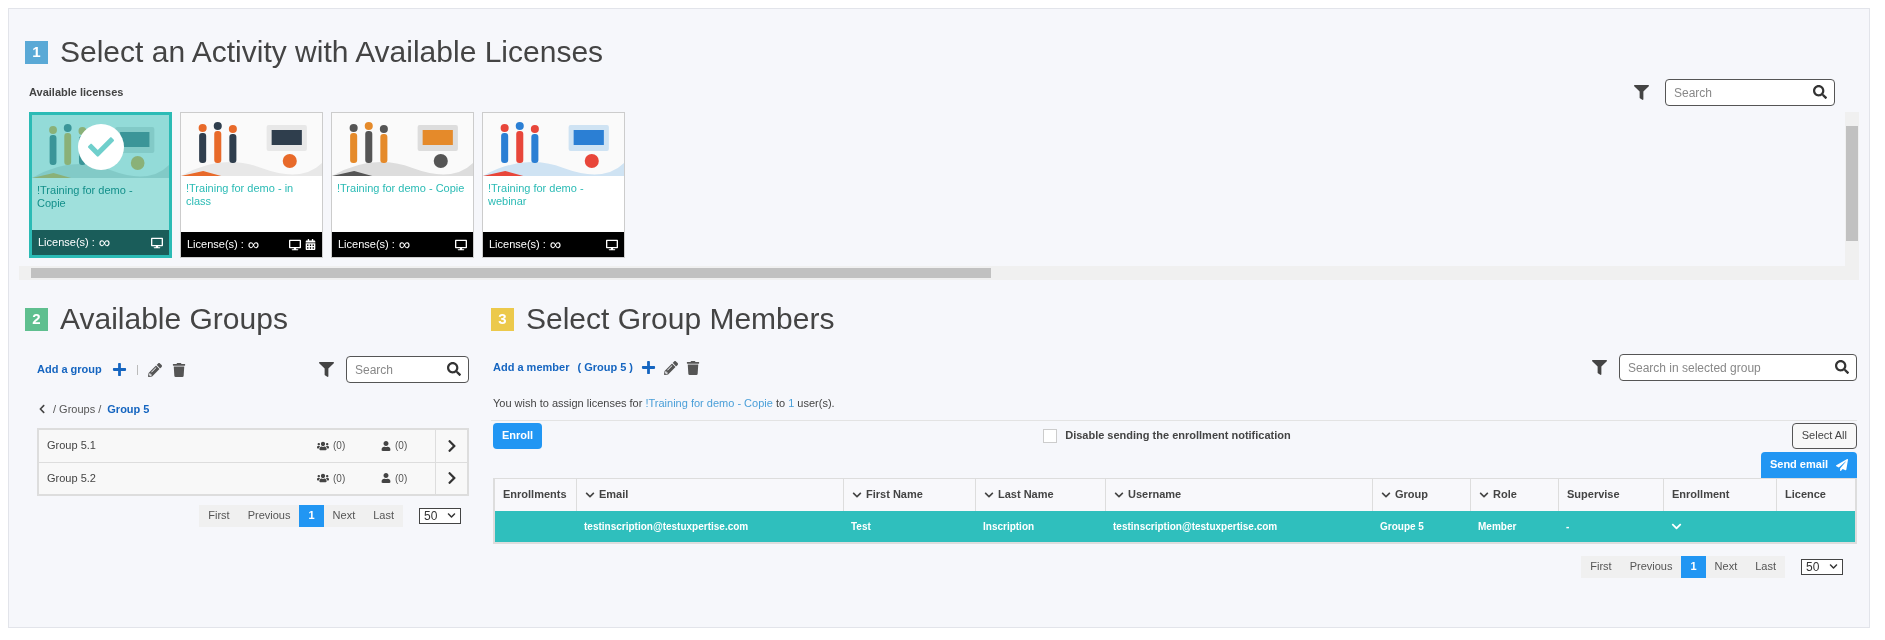  What do you see at coordinates (680, 319) in the screenshot?
I see `section-title: Select Group Members` at bounding box center [680, 319].